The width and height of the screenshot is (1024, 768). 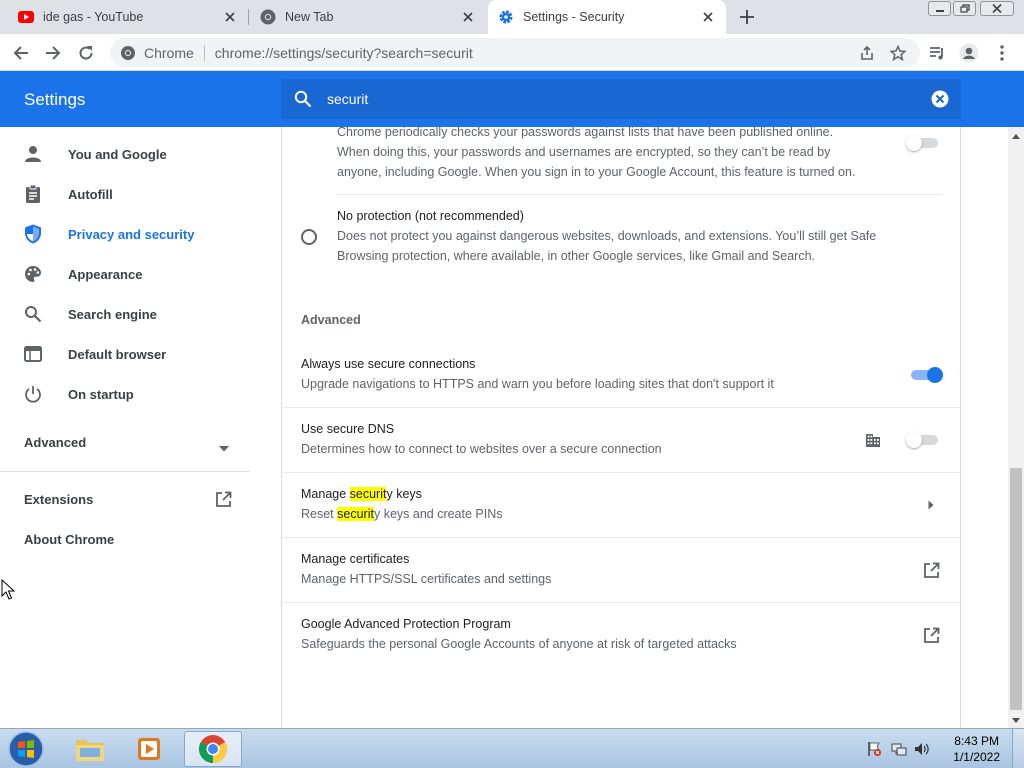 I want to click on network-icon, so click(x=899, y=749).